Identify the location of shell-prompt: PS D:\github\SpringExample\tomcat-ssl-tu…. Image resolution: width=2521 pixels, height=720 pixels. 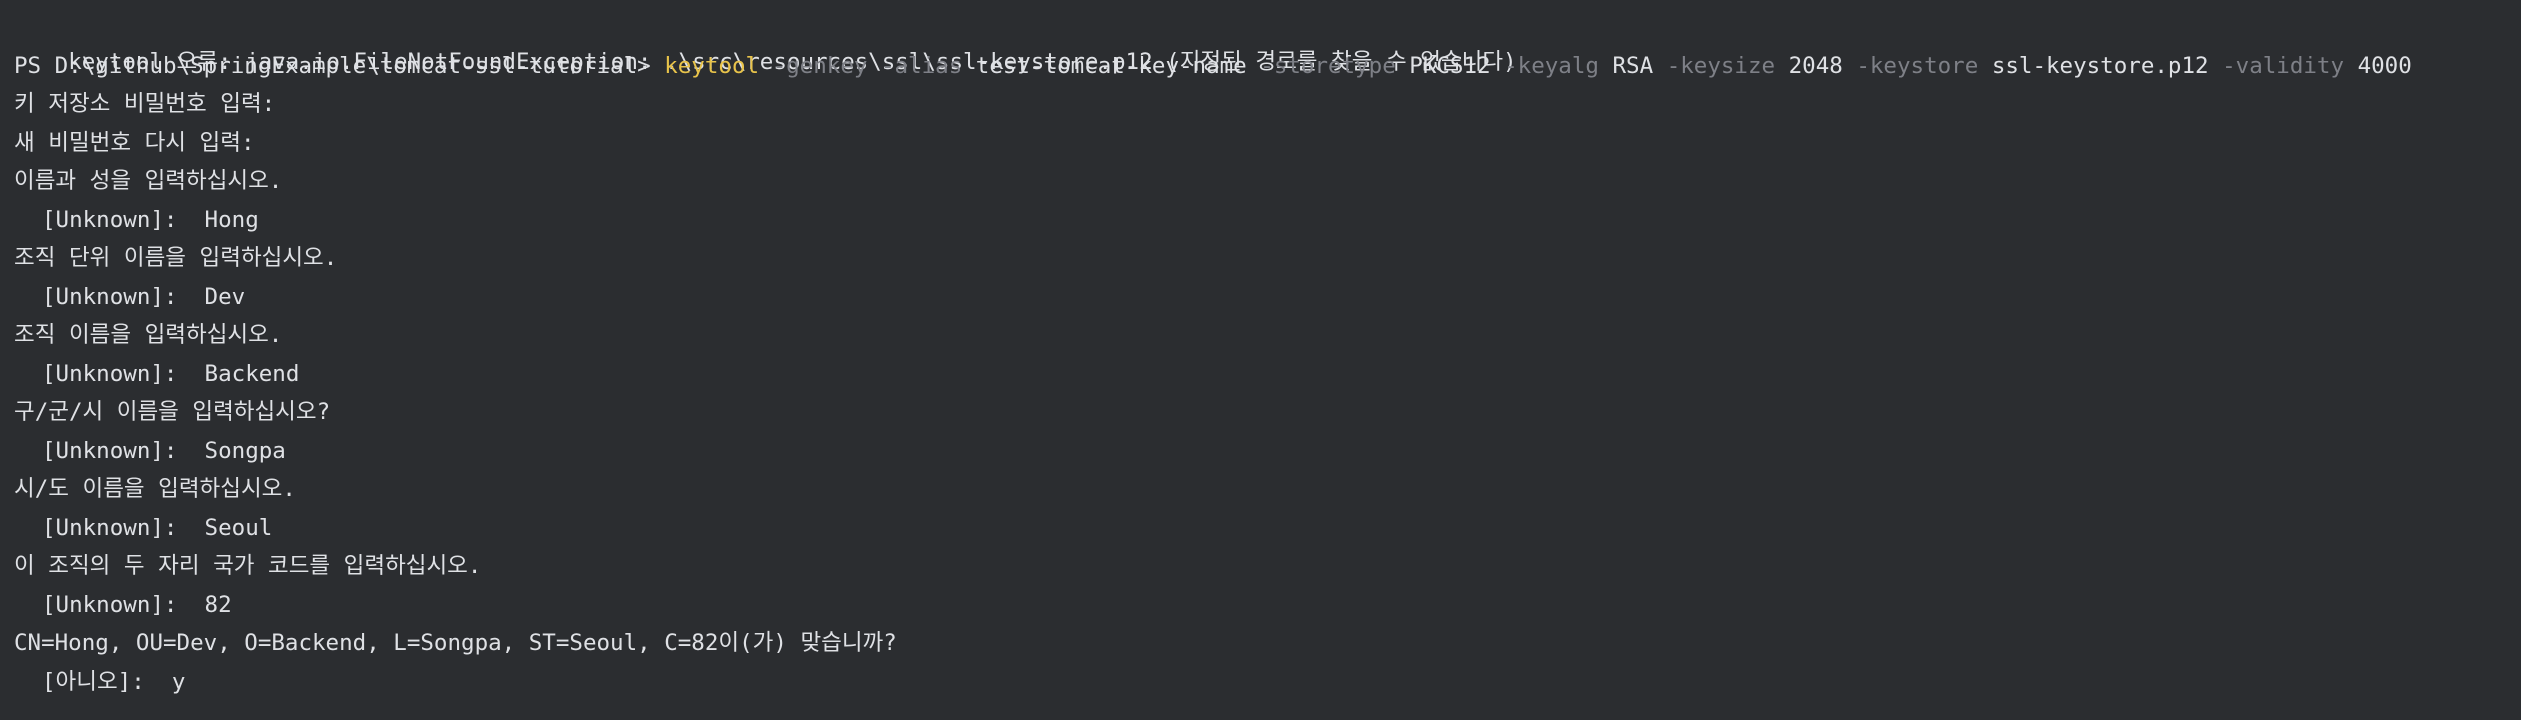
(332, 65).